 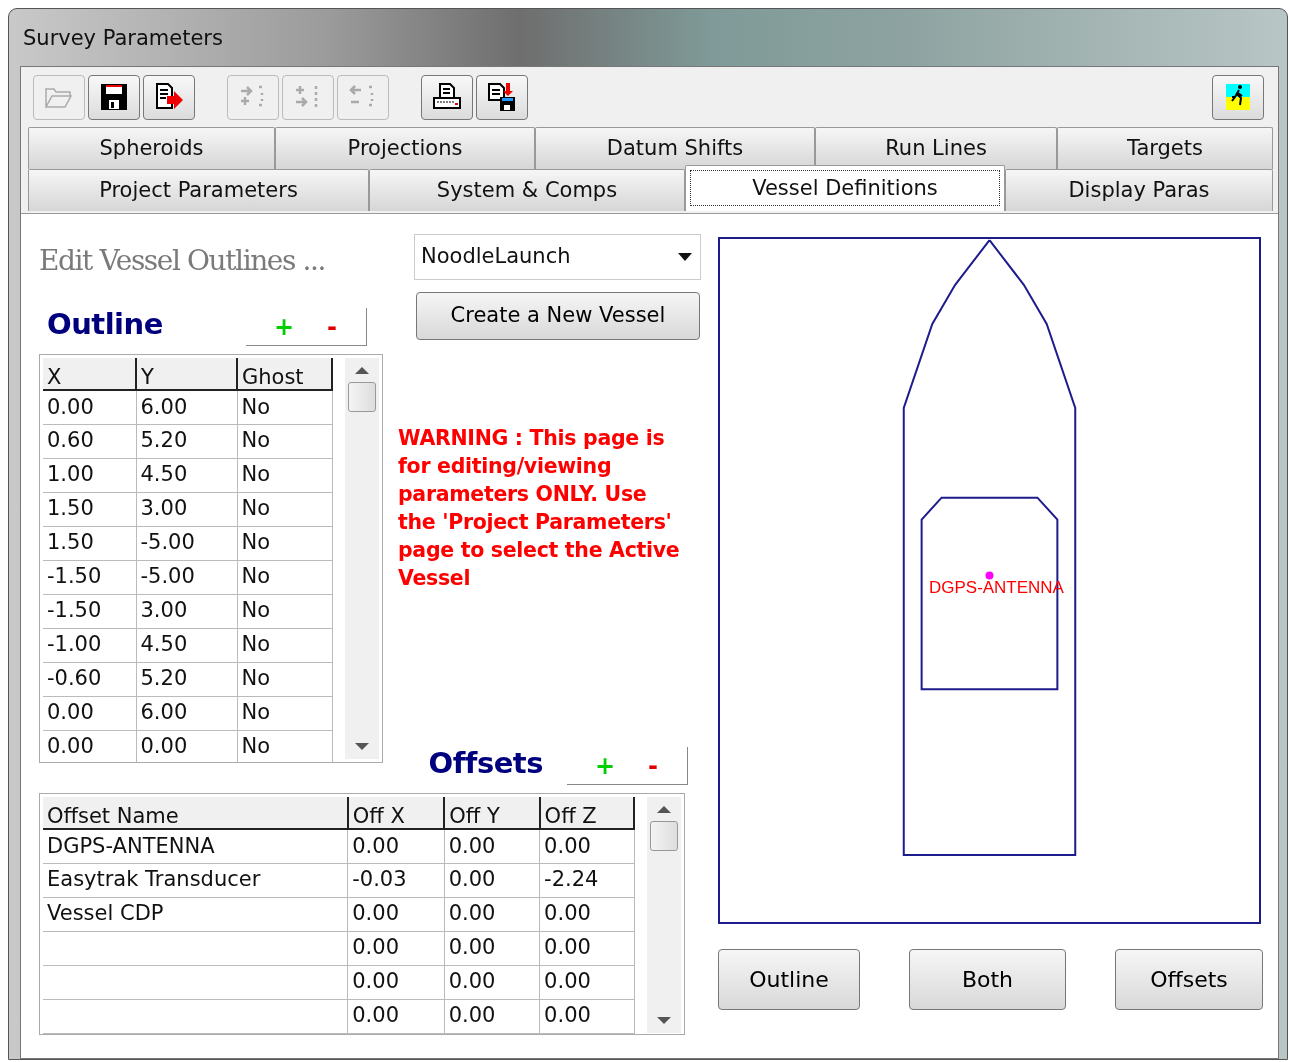 What do you see at coordinates (936, 148) in the screenshot?
I see `tab: Run Lines` at bounding box center [936, 148].